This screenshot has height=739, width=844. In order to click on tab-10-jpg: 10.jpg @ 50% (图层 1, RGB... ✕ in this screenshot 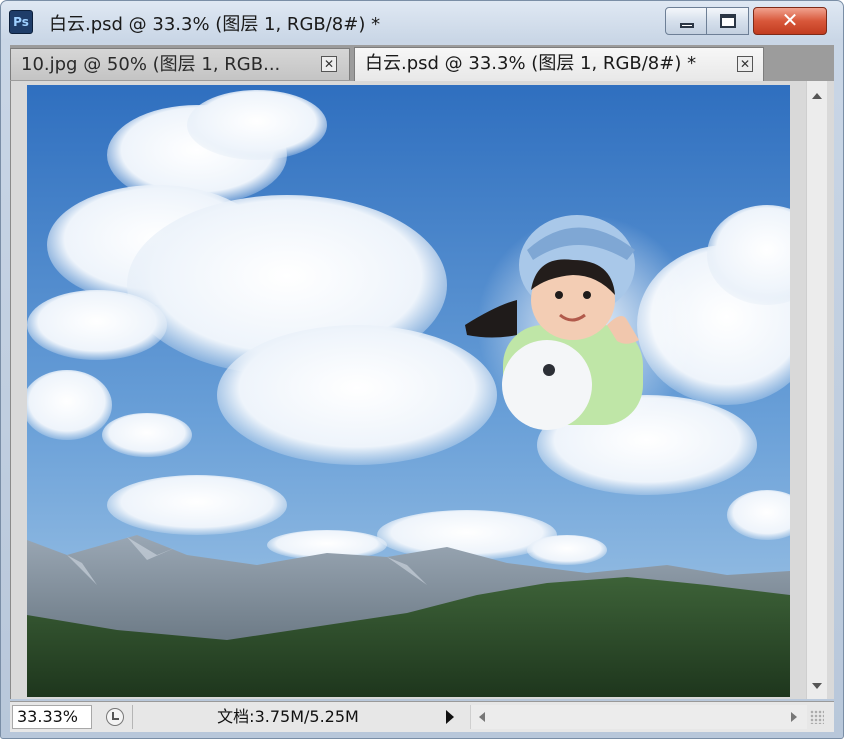, I will do `click(180, 64)`.